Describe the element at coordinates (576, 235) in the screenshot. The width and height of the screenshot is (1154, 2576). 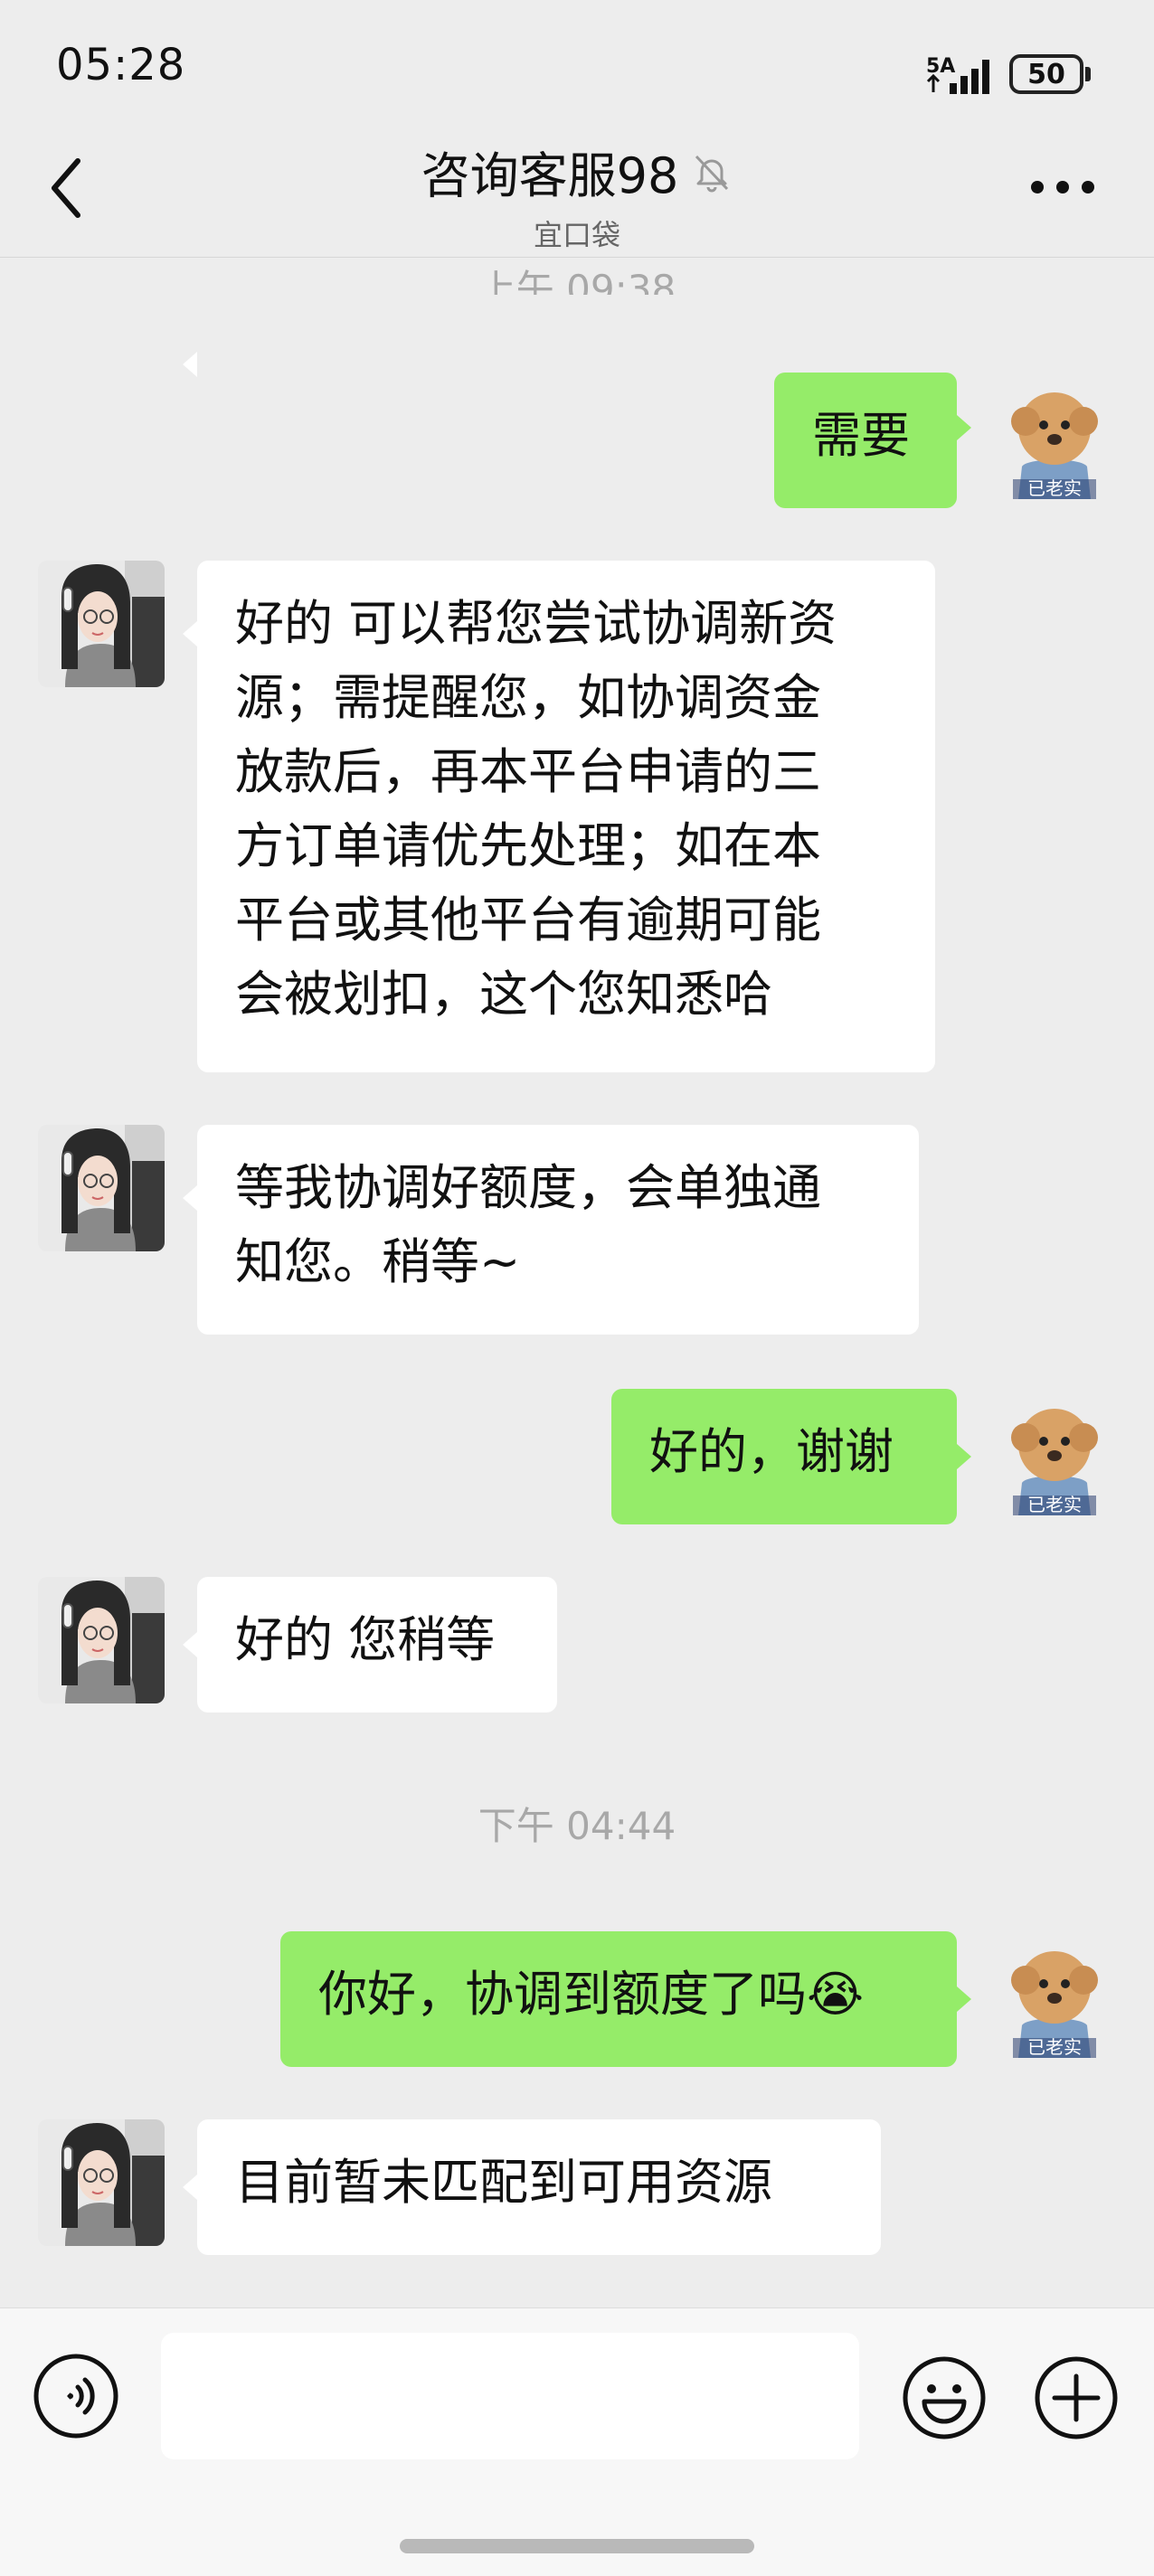
I see `chat-subtitle: 宜口袋` at that location.